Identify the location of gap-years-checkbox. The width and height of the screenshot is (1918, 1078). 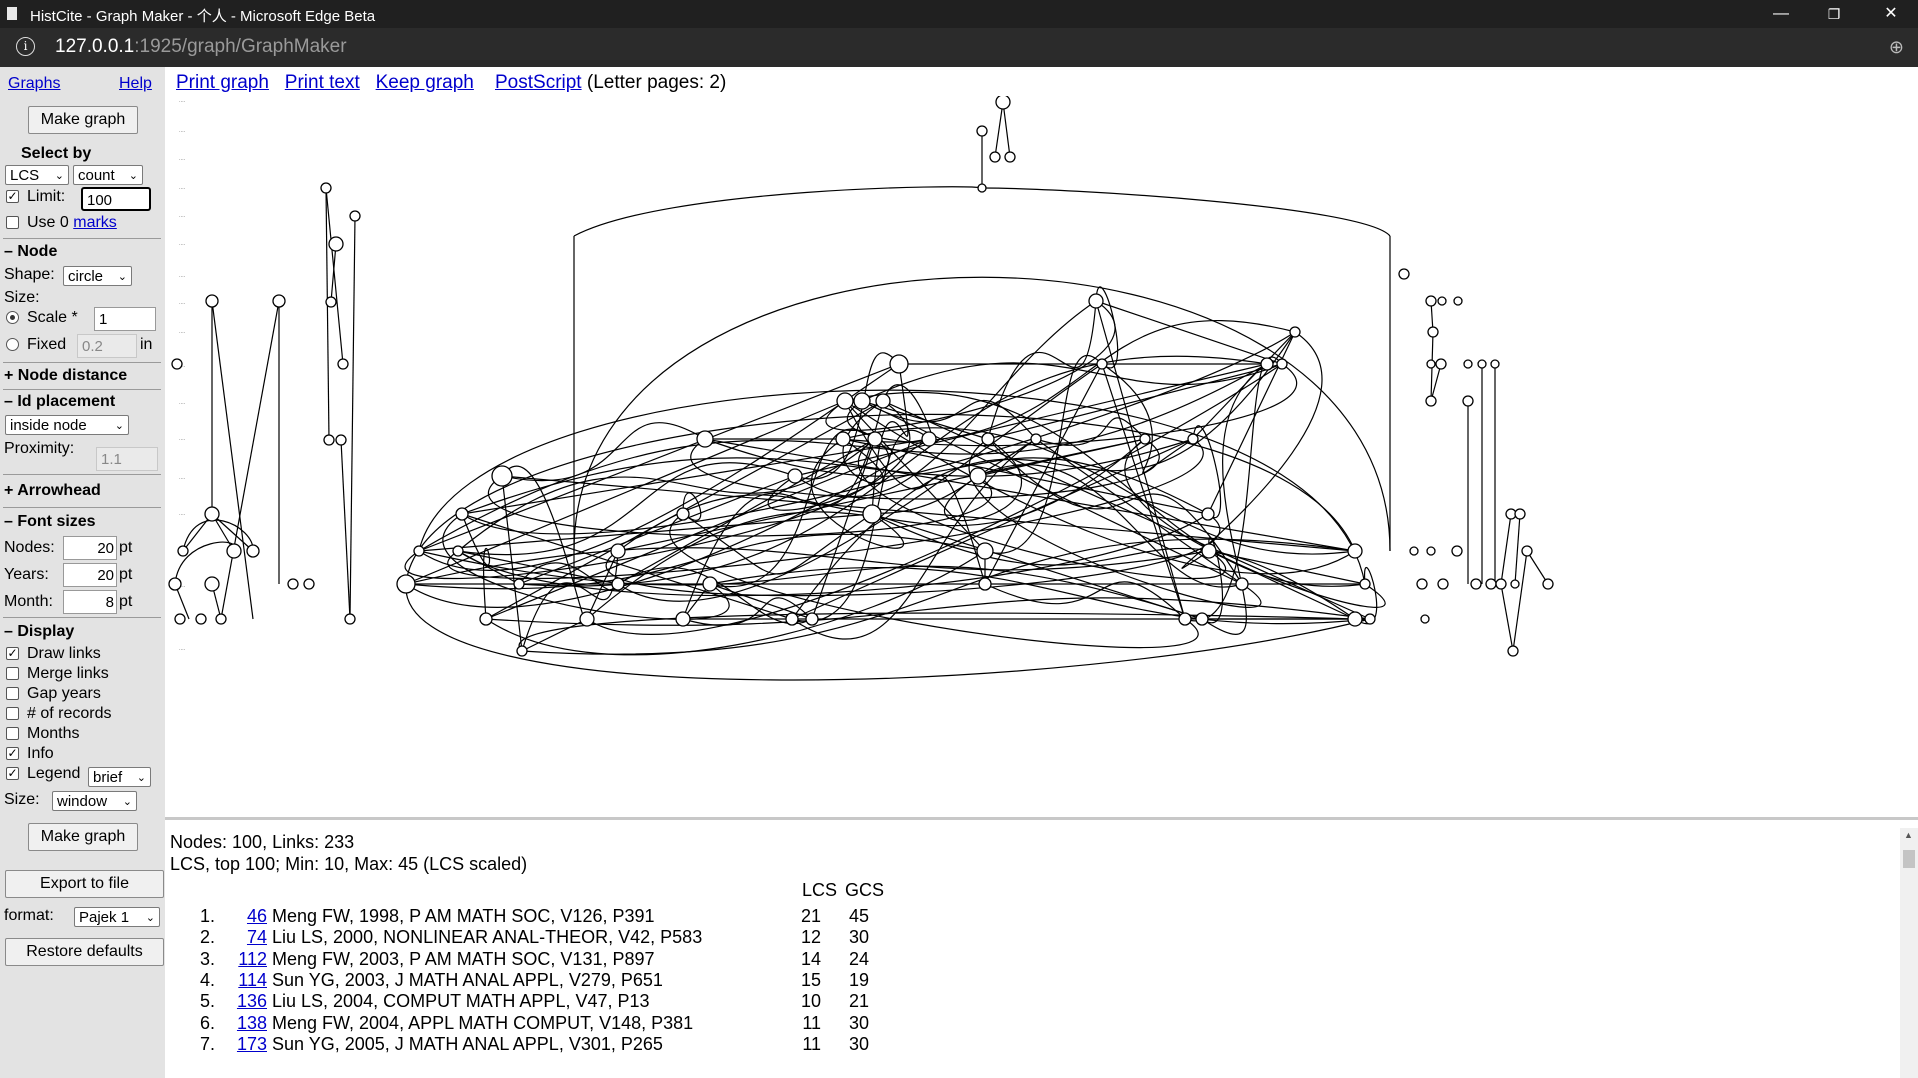
(12, 693).